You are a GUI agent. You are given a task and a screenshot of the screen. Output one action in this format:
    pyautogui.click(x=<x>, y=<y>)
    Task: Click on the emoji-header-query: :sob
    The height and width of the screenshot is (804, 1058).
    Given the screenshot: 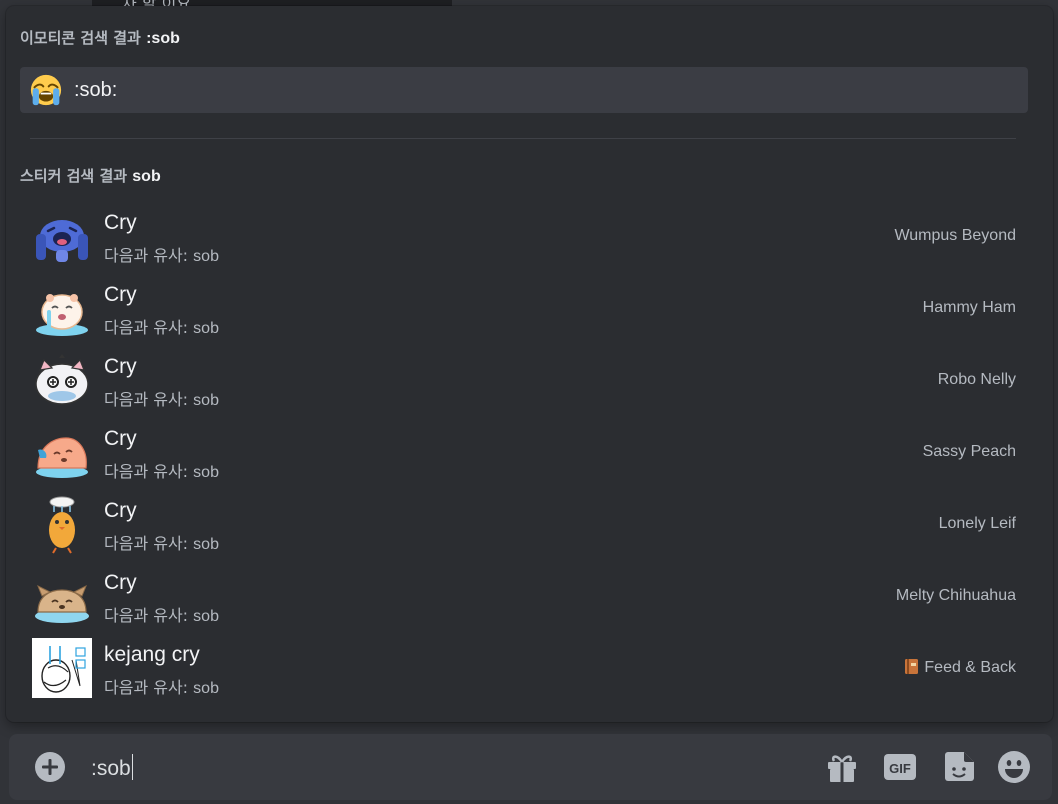 What is the action you would take?
    pyautogui.click(x=163, y=38)
    